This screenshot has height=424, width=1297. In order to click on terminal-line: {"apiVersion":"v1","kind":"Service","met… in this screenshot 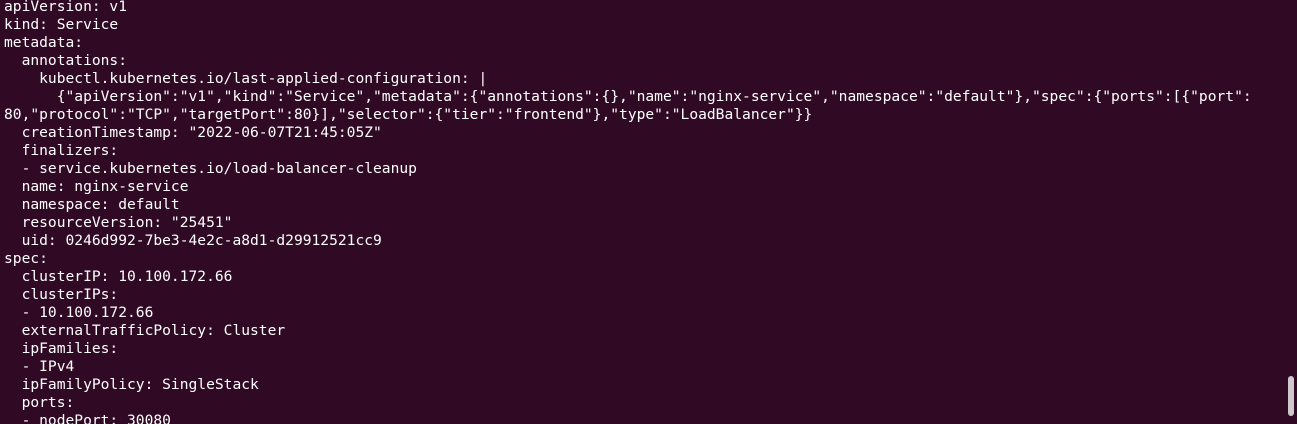, I will do `click(628, 96)`.